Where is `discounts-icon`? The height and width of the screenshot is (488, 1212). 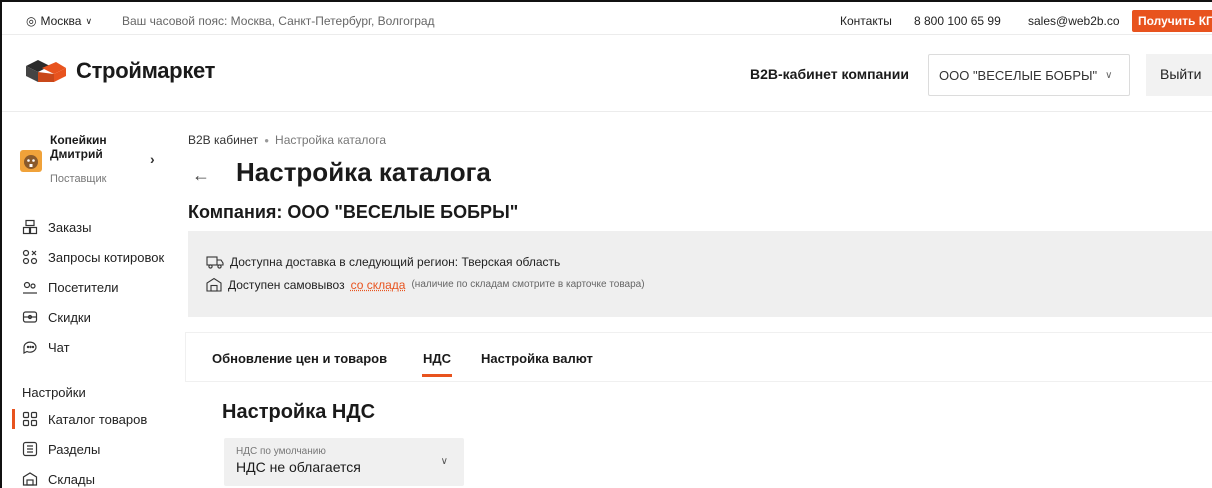
discounts-icon is located at coordinates (30, 317).